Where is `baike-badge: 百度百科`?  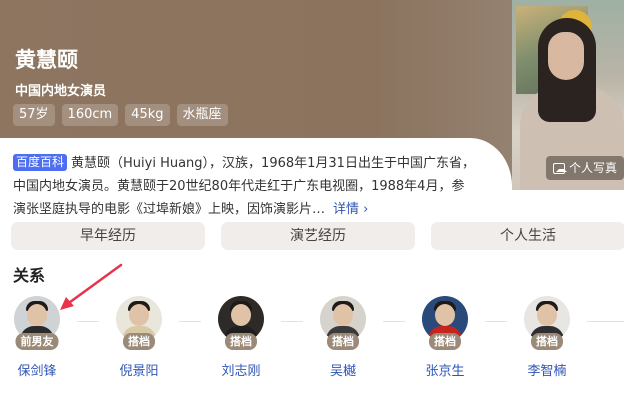 baike-badge: 百度百科 is located at coordinates (40, 162).